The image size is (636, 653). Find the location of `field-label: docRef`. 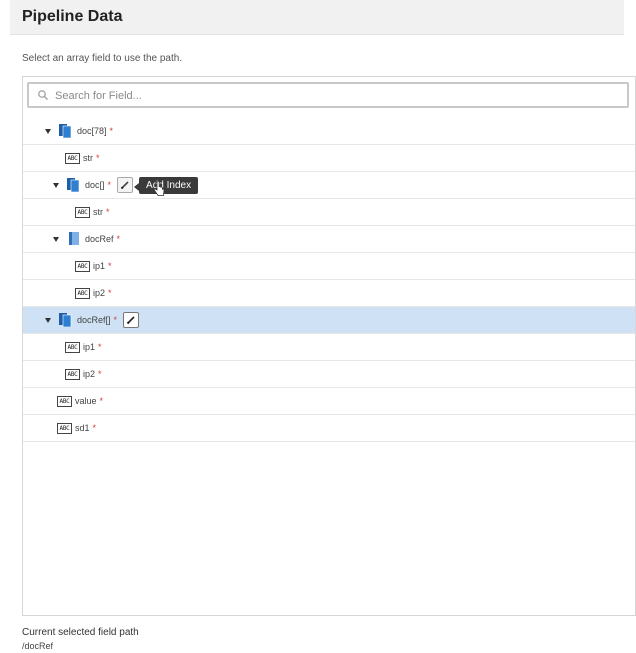

field-label: docRef is located at coordinates (99, 239).